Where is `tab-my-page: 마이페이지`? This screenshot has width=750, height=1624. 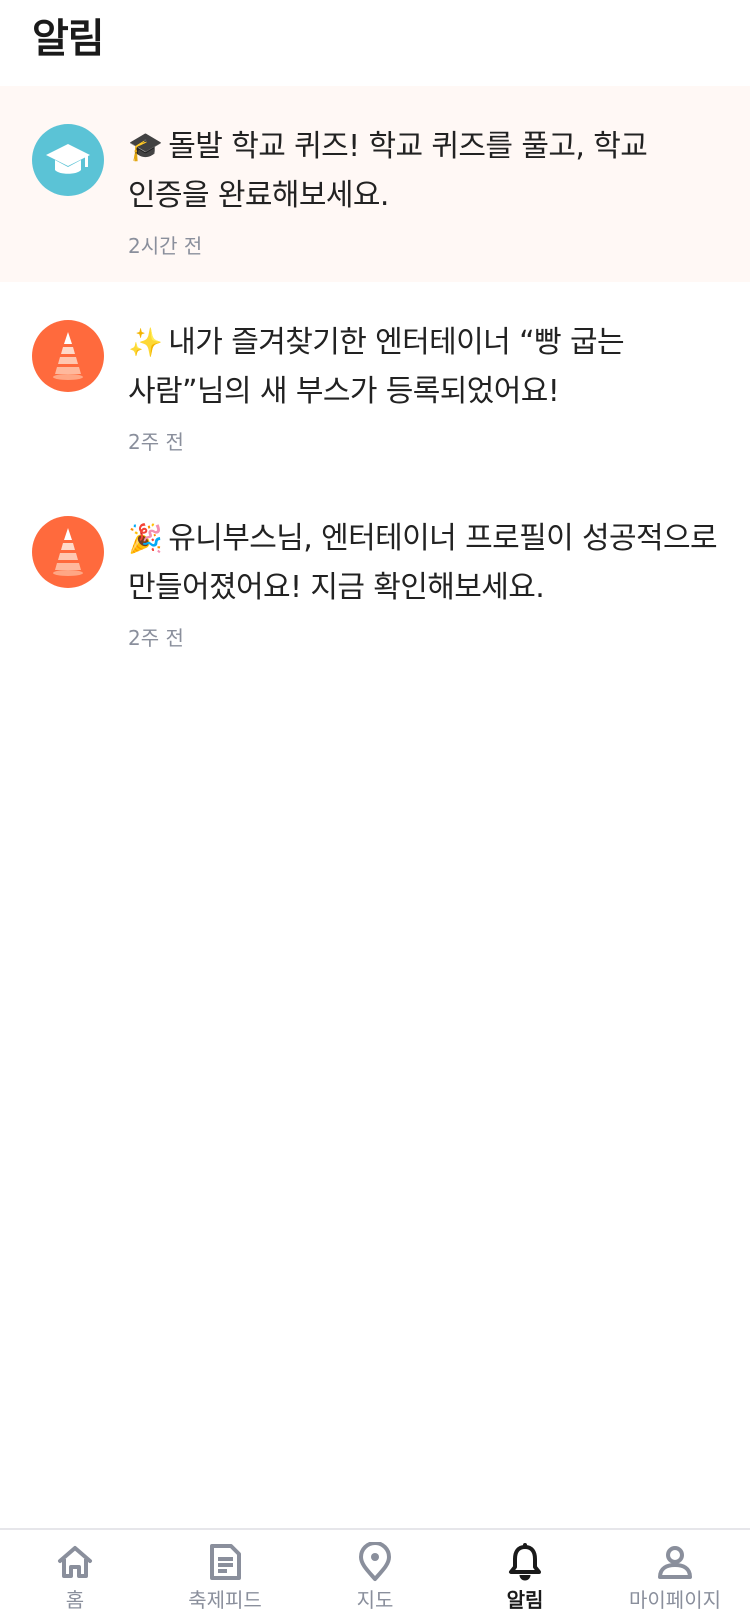
tab-my-page: 마이페이지 is located at coordinates (675, 1577).